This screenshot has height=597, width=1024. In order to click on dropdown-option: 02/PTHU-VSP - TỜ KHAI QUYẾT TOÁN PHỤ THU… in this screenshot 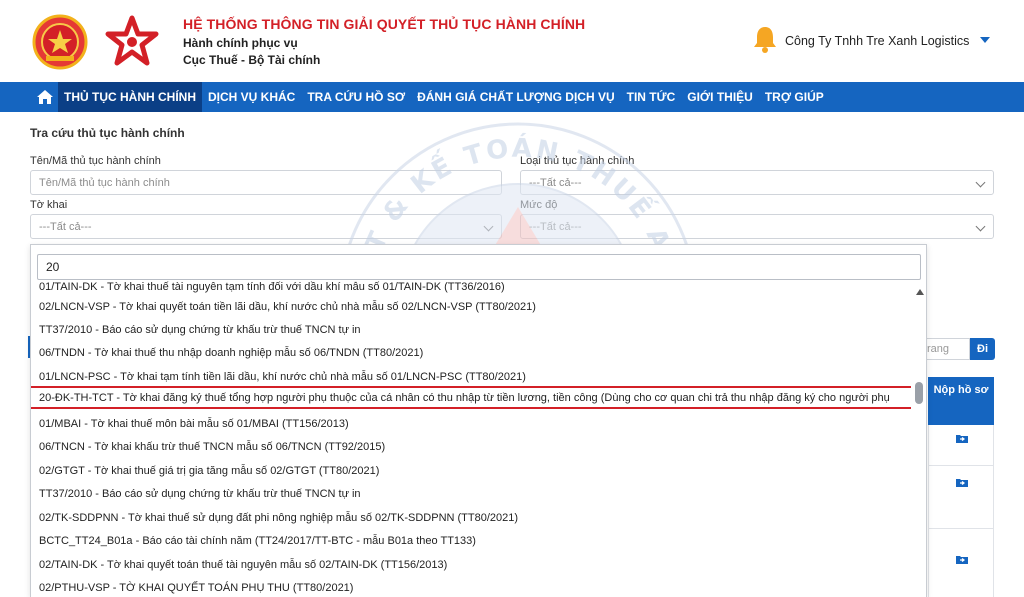, I will do `click(471, 586)`.